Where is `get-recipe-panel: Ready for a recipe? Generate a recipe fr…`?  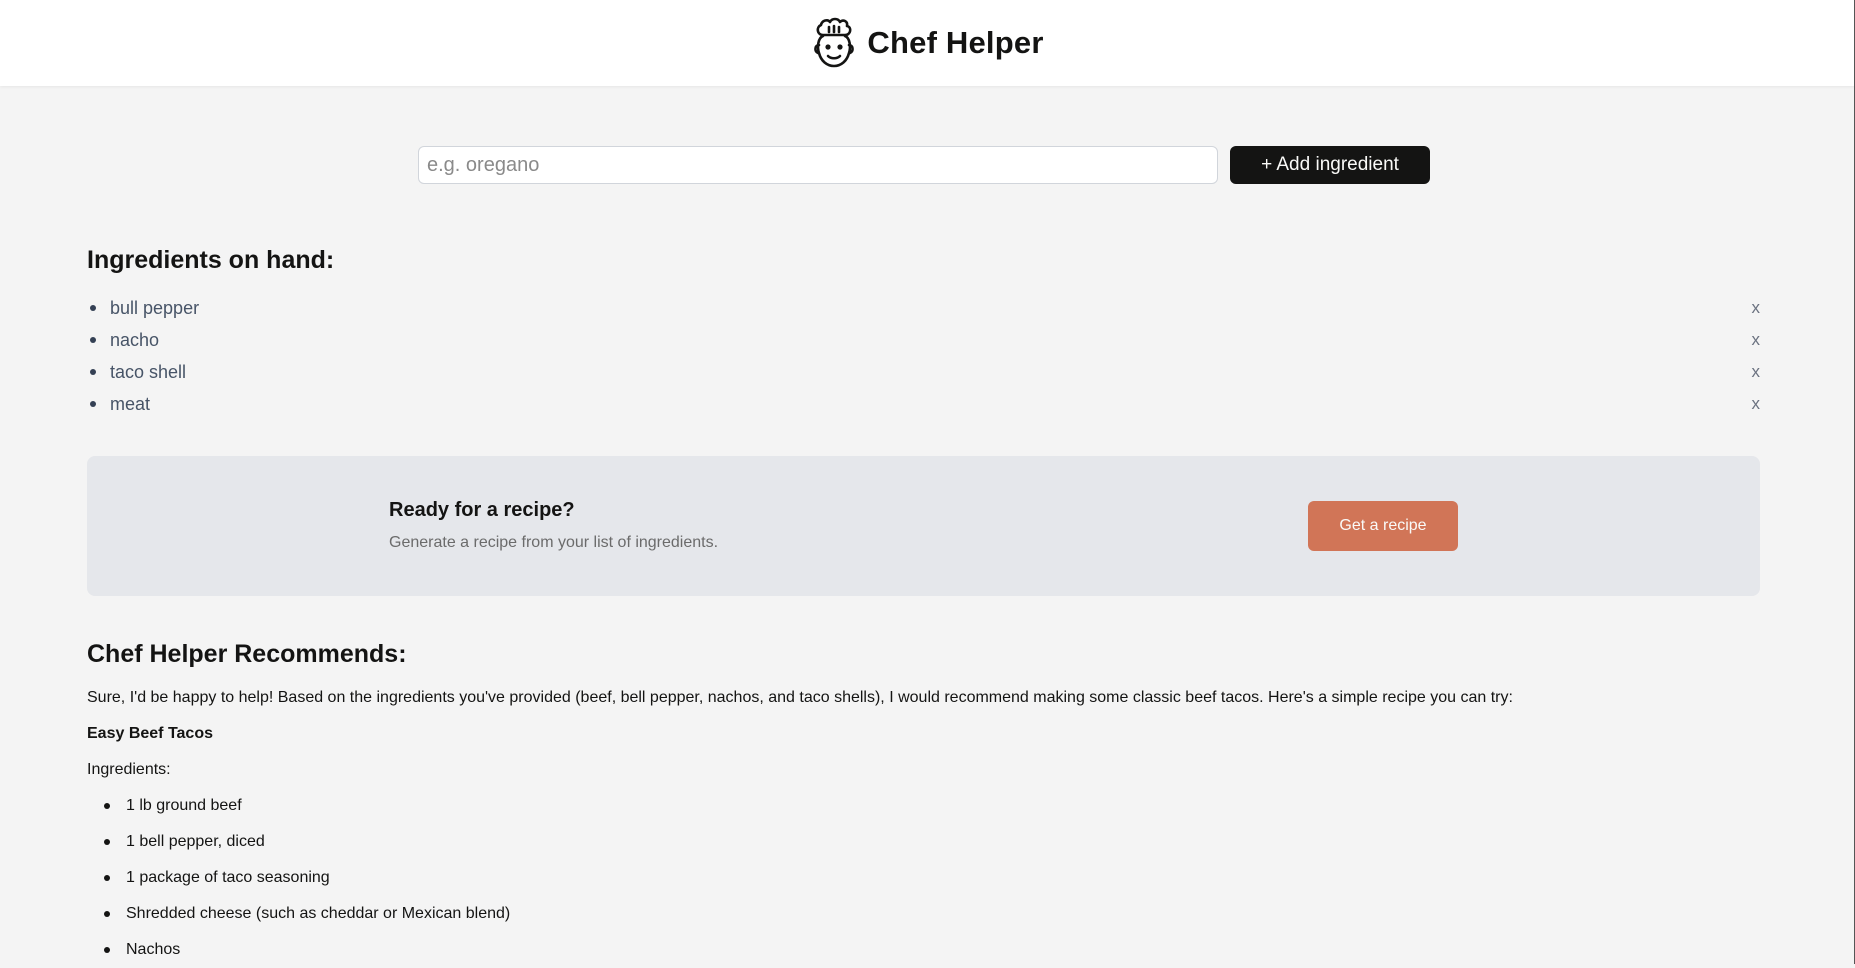 get-recipe-panel: Ready for a recipe? Generate a recipe fr… is located at coordinates (923, 526).